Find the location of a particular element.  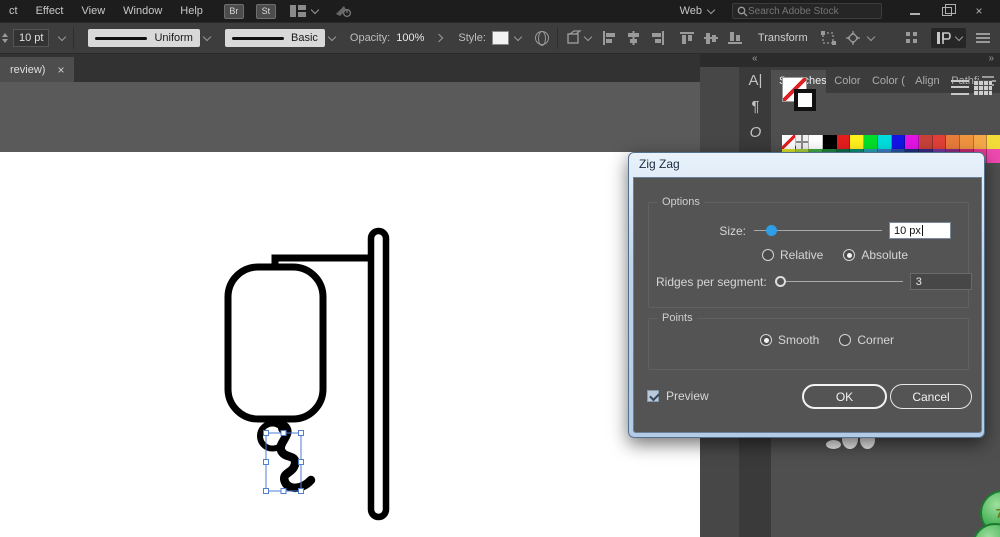

fill-stroke-indicator is located at coordinates (802, 96).